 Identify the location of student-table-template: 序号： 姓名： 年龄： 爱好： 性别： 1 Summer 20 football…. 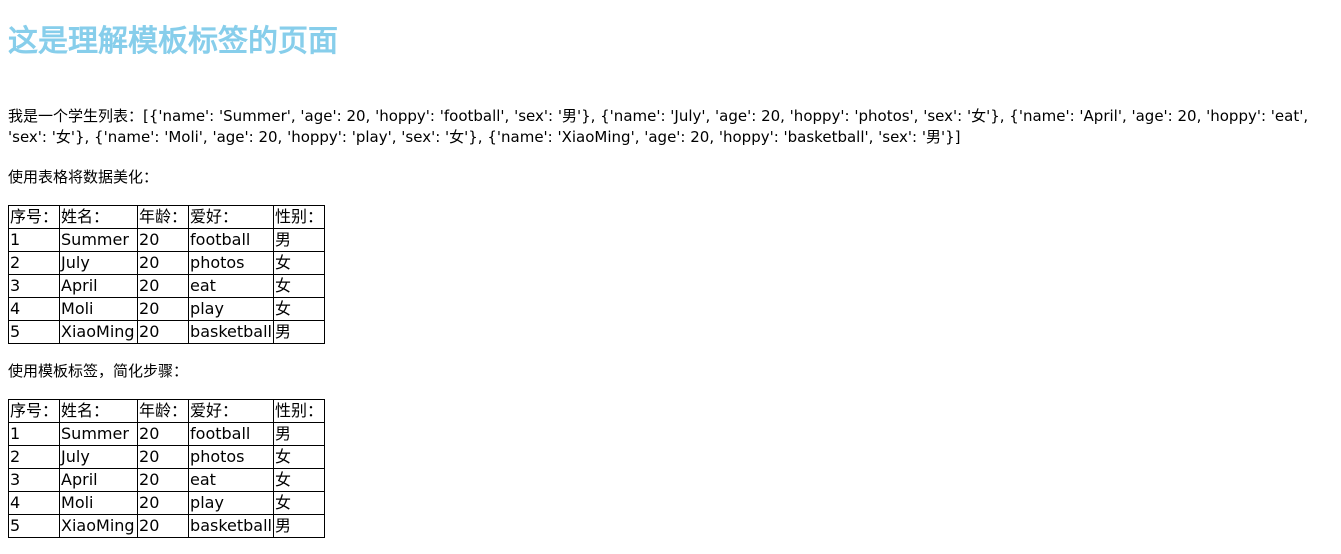
(166, 468).